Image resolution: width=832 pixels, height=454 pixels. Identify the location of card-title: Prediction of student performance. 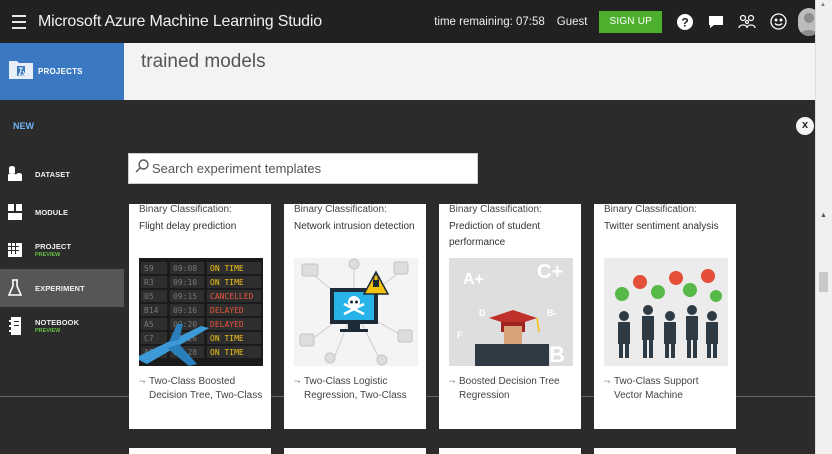
(495, 234).